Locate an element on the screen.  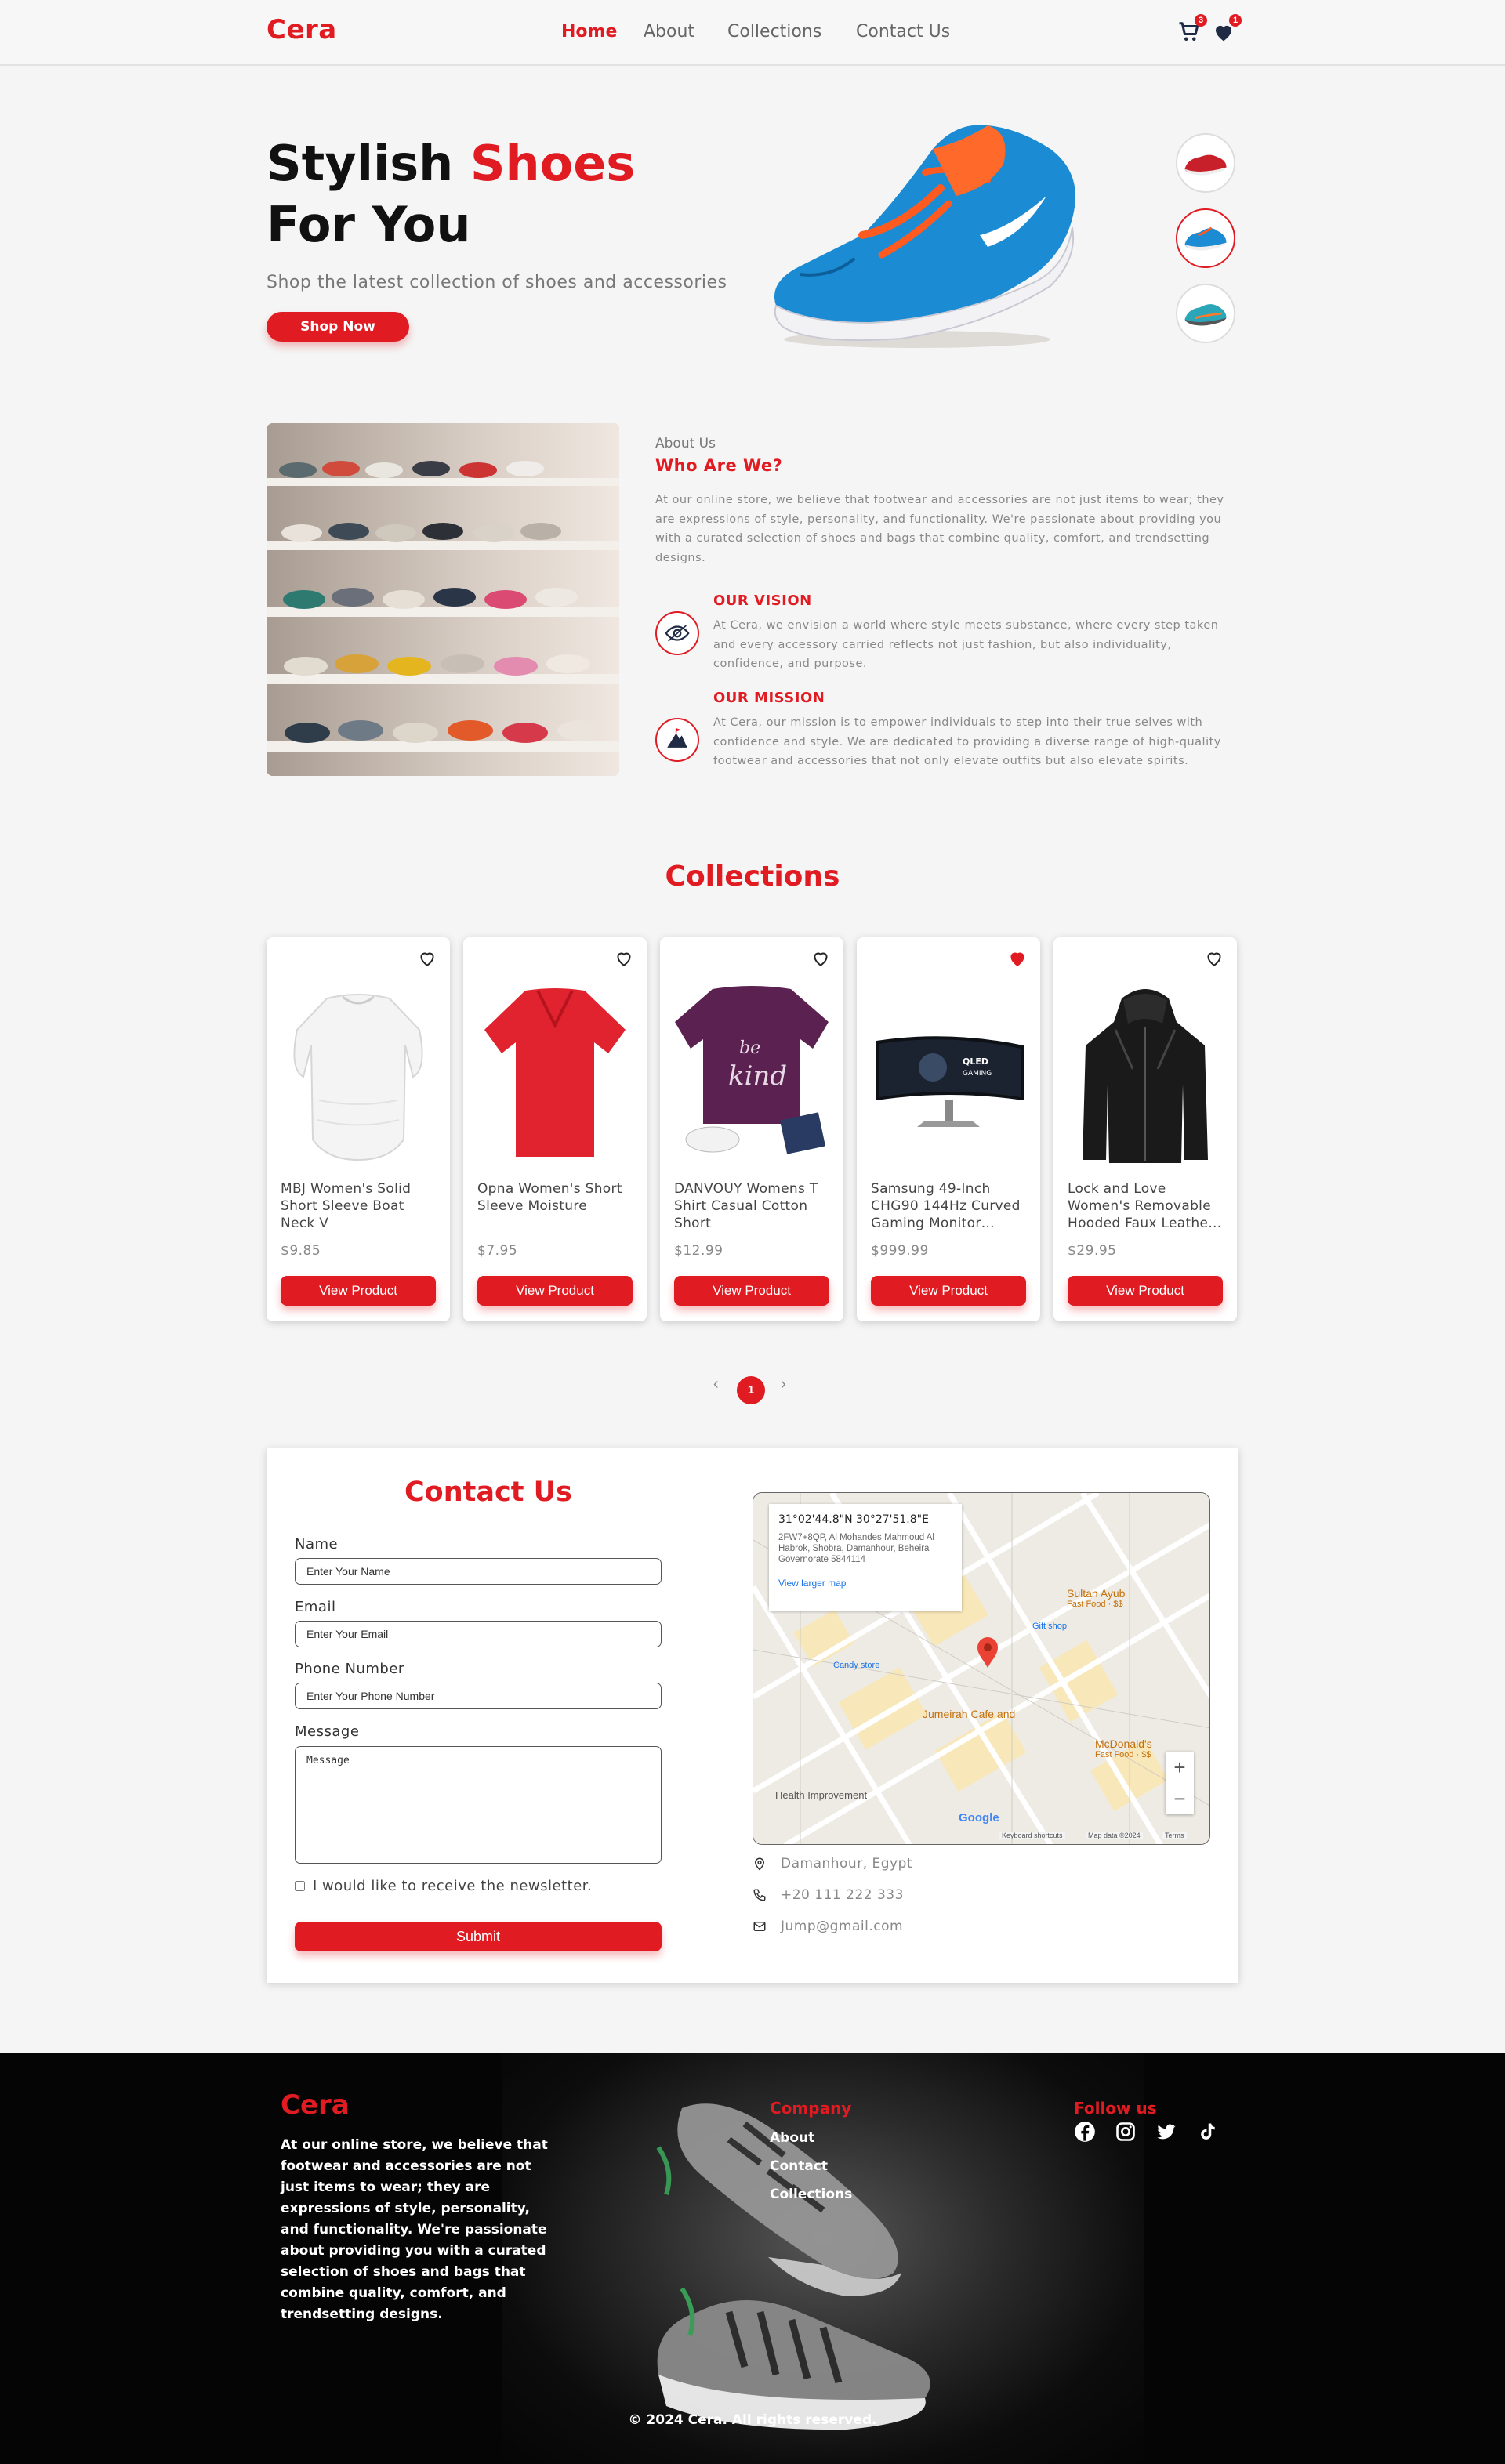
nav-link-home: Home is located at coordinates (589, 32).